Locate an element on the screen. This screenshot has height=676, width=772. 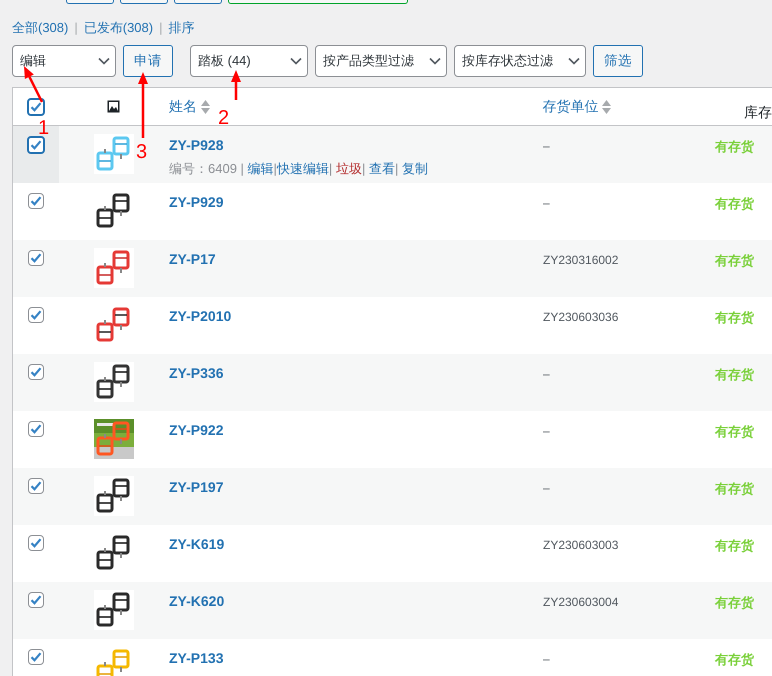
sku-text: ZY230316002 is located at coordinates (581, 260).